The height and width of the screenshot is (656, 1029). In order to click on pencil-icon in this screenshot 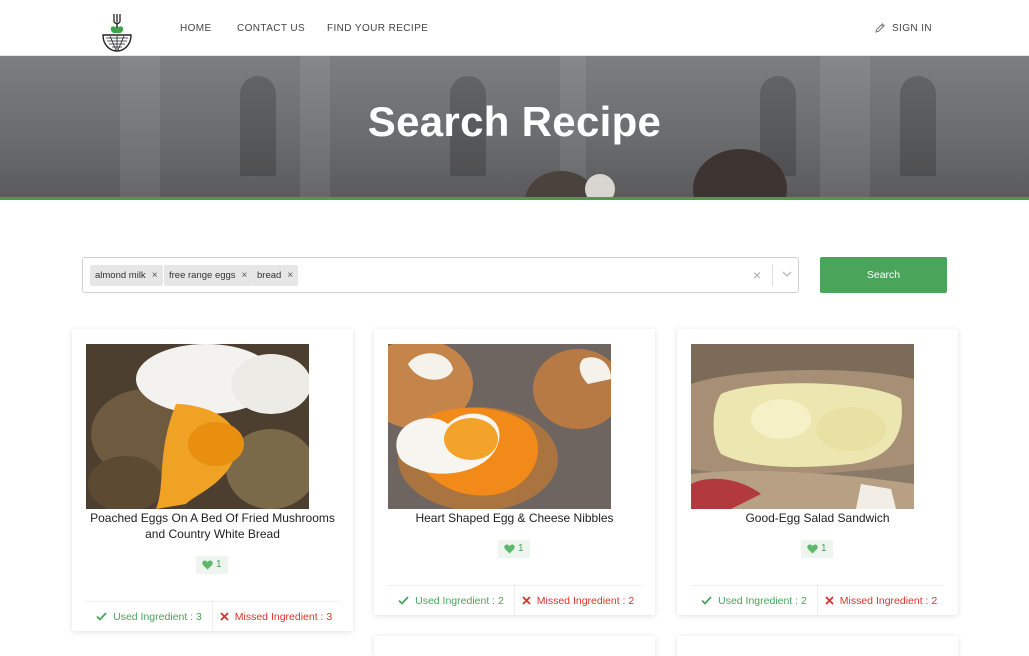, I will do `click(880, 28)`.